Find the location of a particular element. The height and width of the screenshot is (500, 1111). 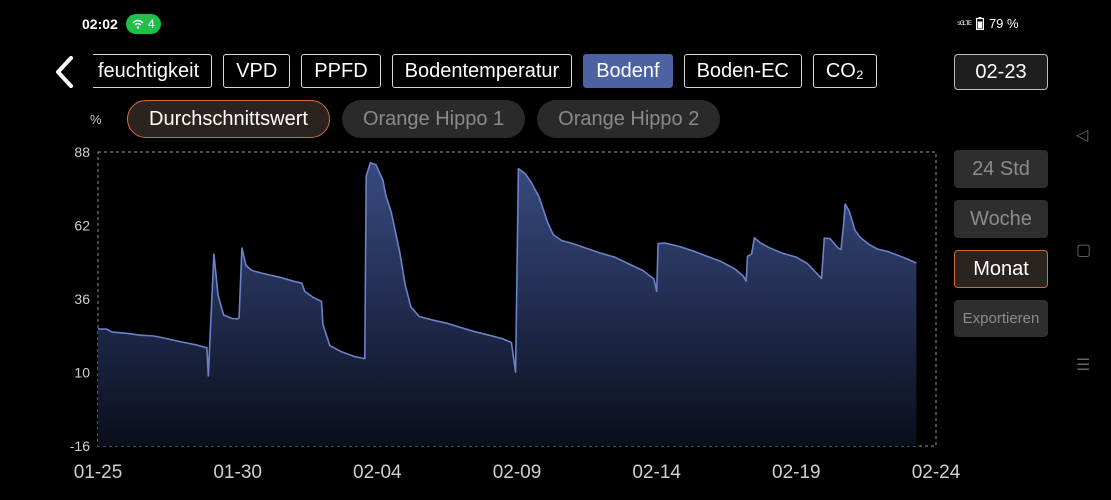

range-button-2: Monat is located at coordinates (1001, 269).